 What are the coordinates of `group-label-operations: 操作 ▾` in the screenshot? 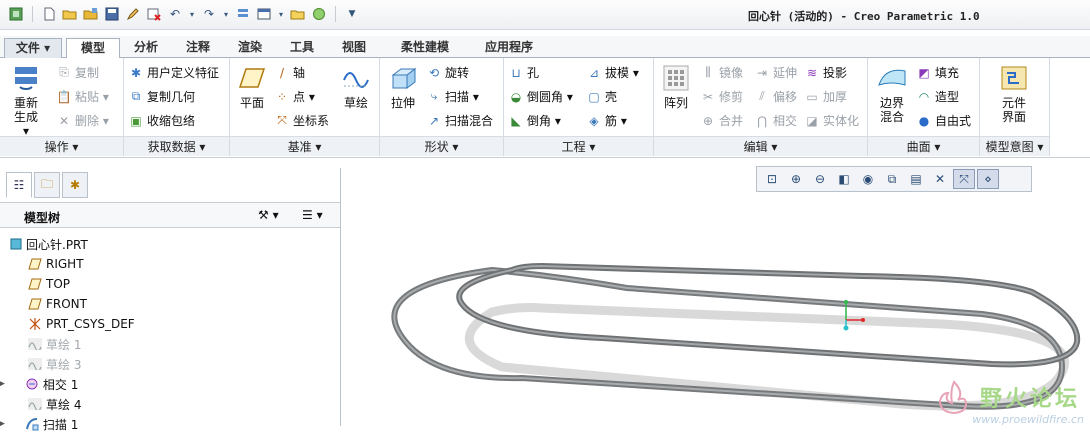 It's located at (62, 146).